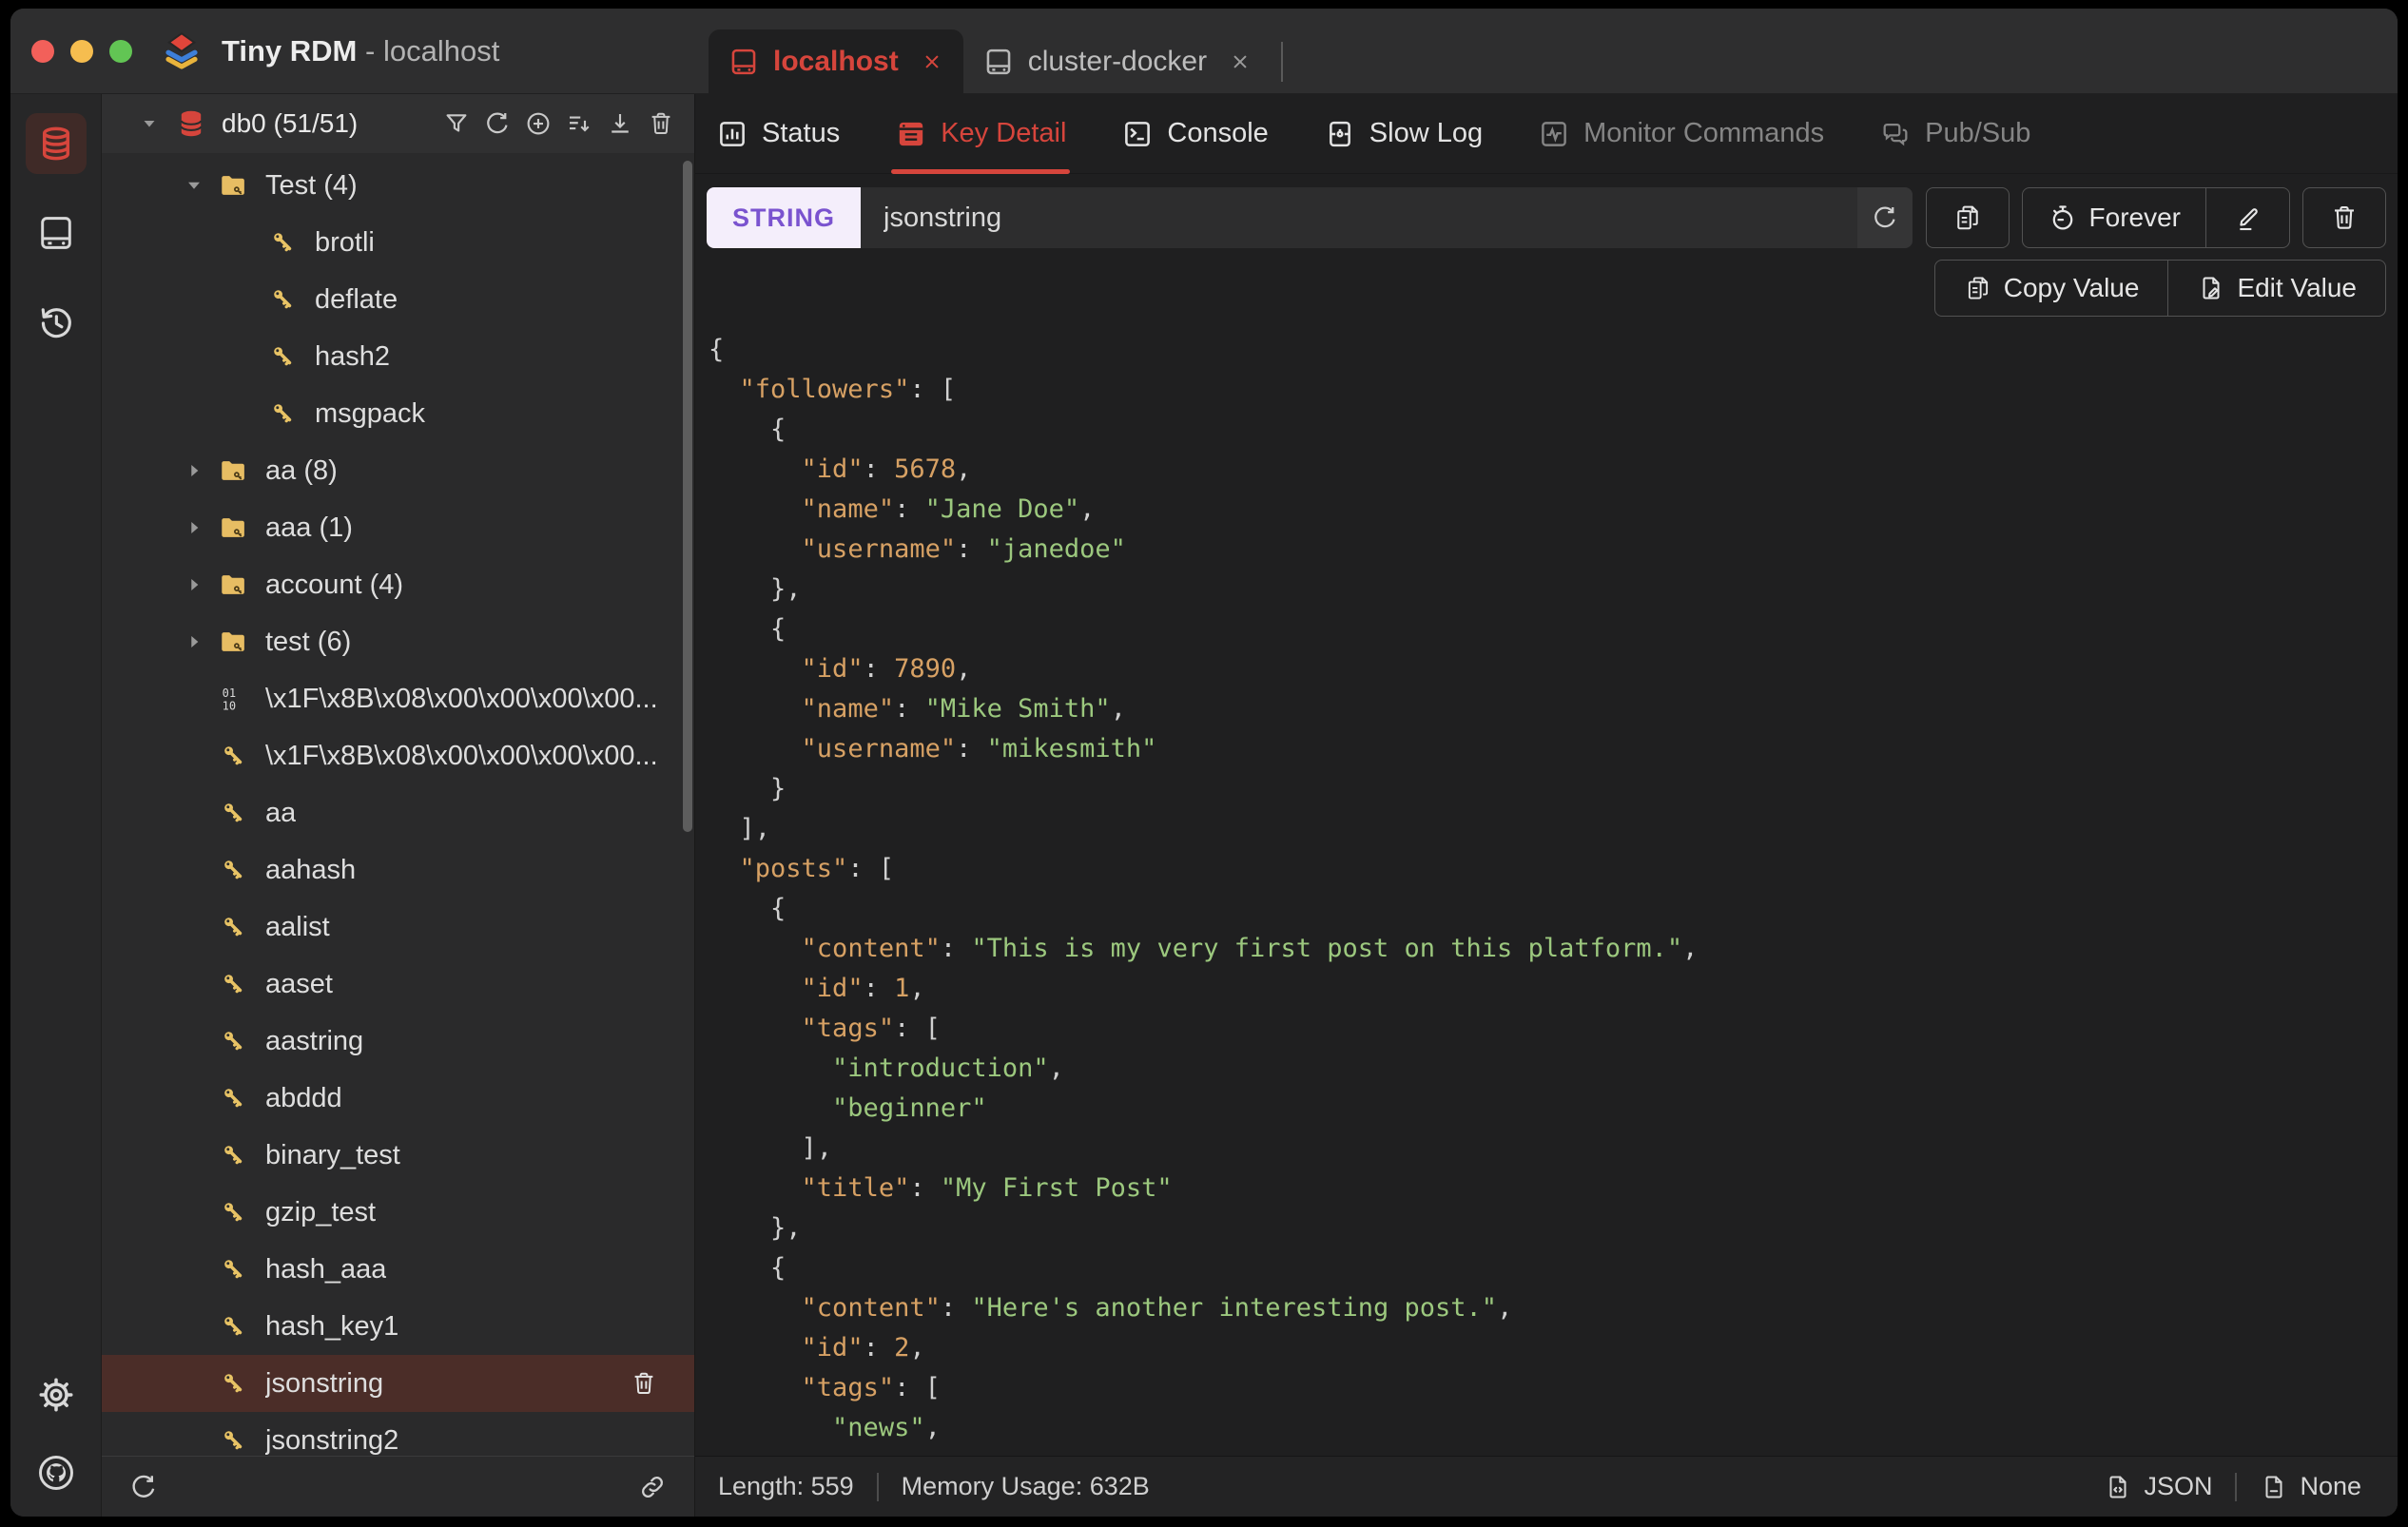 The width and height of the screenshot is (2408, 1527). What do you see at coordinates (398, 414) in the screenshot?
I see `tree-item-msgpack: msgpack` at bounding box center [398, 414].